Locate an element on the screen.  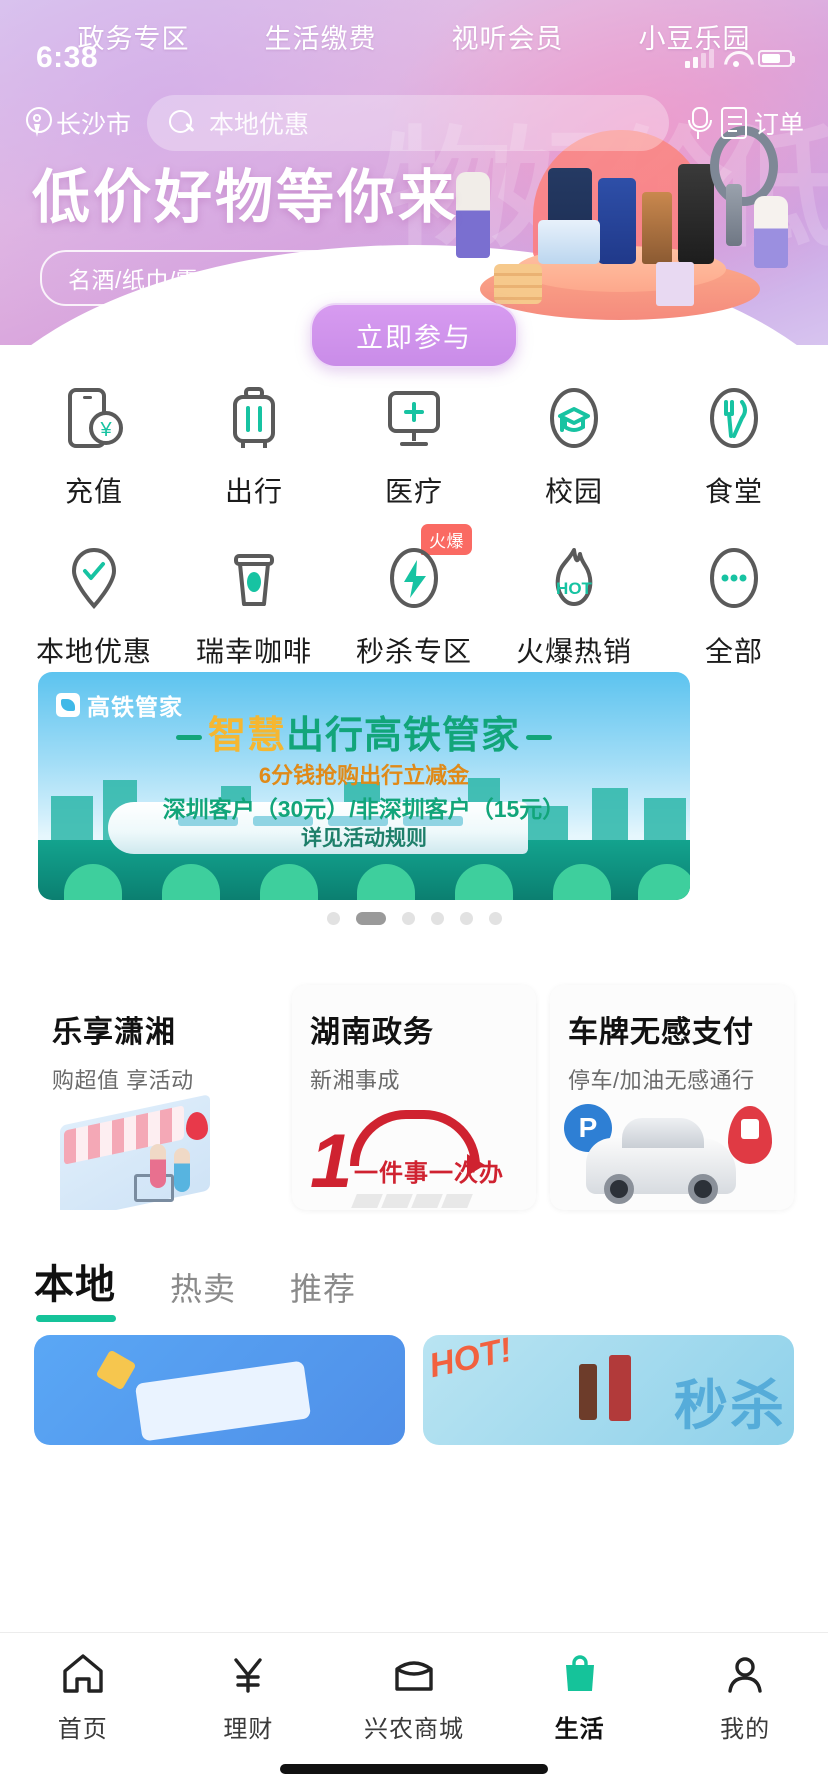
tab-home: 首页 is located at coordinates (83, 1696).